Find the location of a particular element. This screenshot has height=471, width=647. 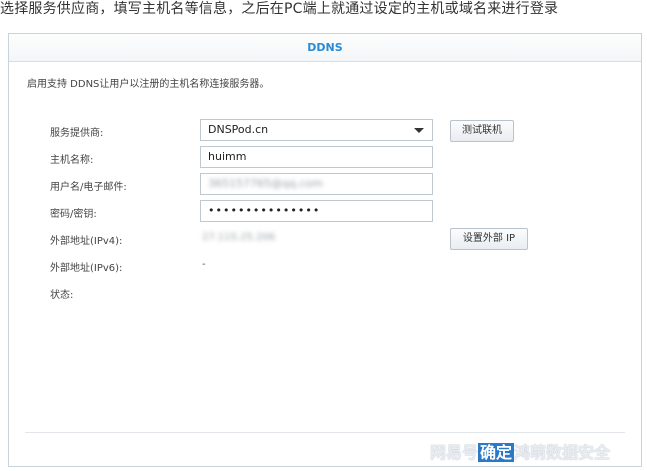

watermark: 网易号 确定 鸿萌数据安全 is located at coordinates (536, 453).